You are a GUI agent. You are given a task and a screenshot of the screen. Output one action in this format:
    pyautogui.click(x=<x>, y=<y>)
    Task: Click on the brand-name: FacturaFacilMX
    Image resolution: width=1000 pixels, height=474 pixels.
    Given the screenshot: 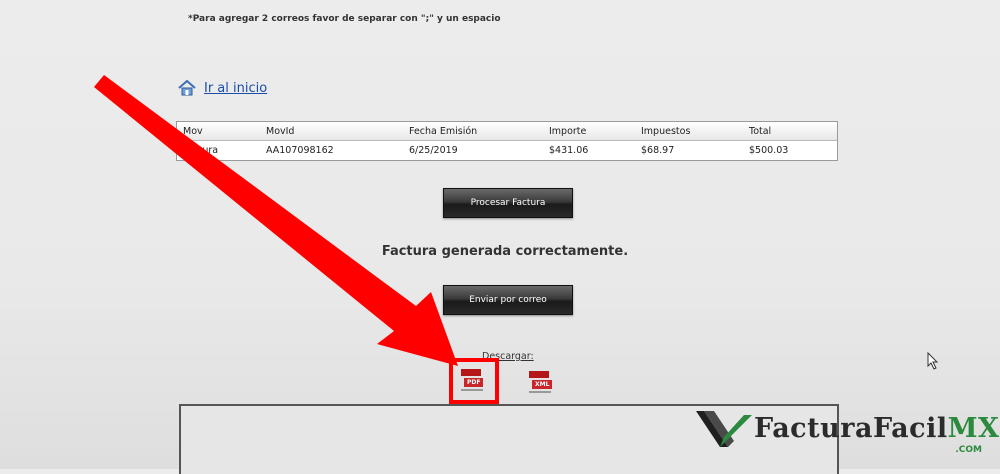 What is the action you would take?
    pyautogui.click(x=876, y=428)
    